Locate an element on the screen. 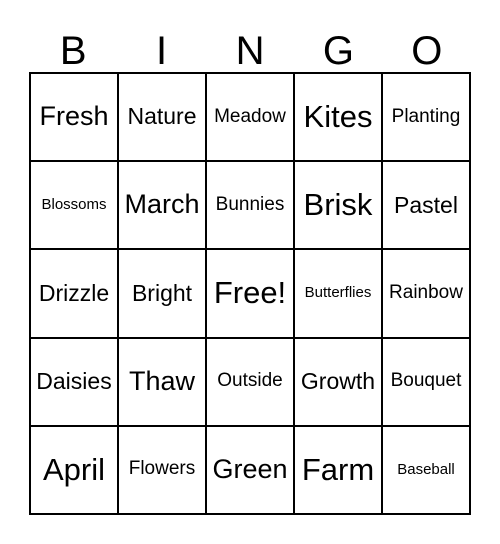 The height and width of the screenshot is (544, 500). header-letter-b: B is located at coordinates (73, 51).